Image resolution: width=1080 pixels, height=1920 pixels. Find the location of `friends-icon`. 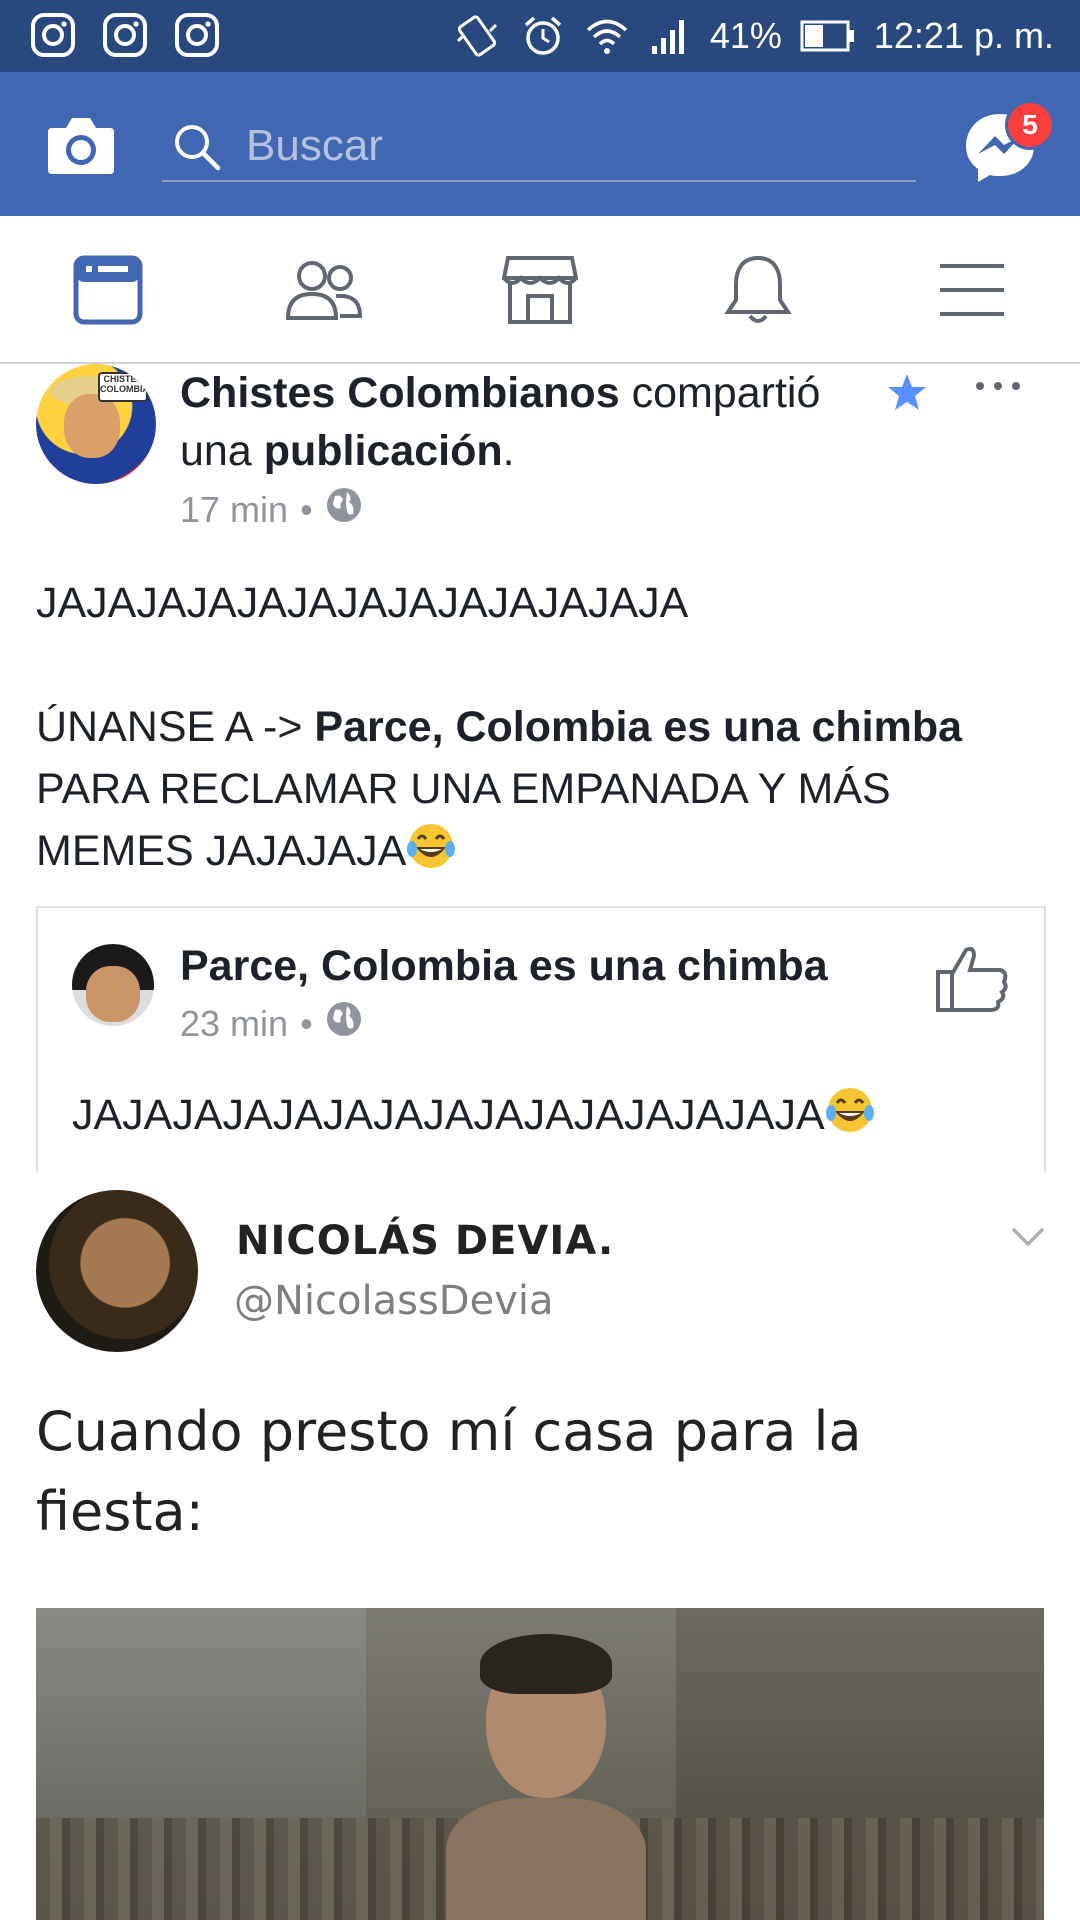

friends-icon is located at coordinates (324, 292).